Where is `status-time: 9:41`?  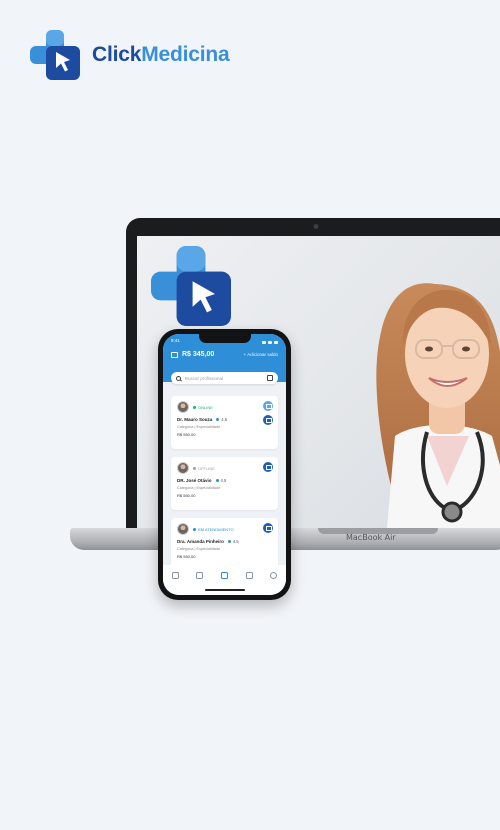 status-time: 9:41 is located at coordinates (175, 340).